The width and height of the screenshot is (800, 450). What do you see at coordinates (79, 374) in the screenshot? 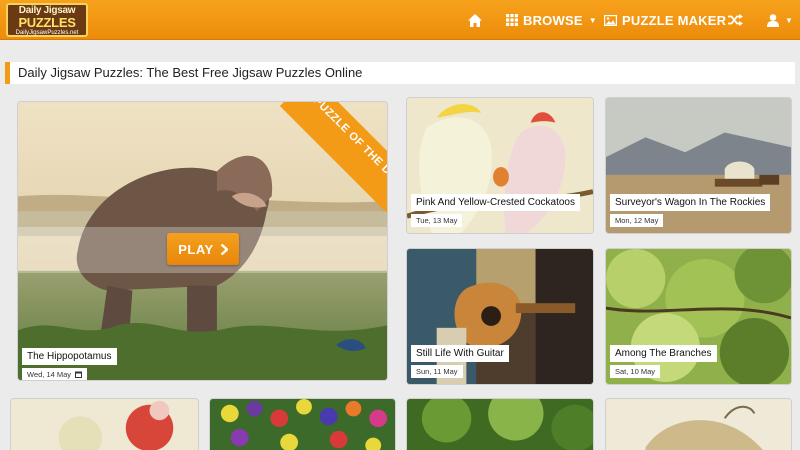
I see `calendar-icon` at bounding box center [79, 374].